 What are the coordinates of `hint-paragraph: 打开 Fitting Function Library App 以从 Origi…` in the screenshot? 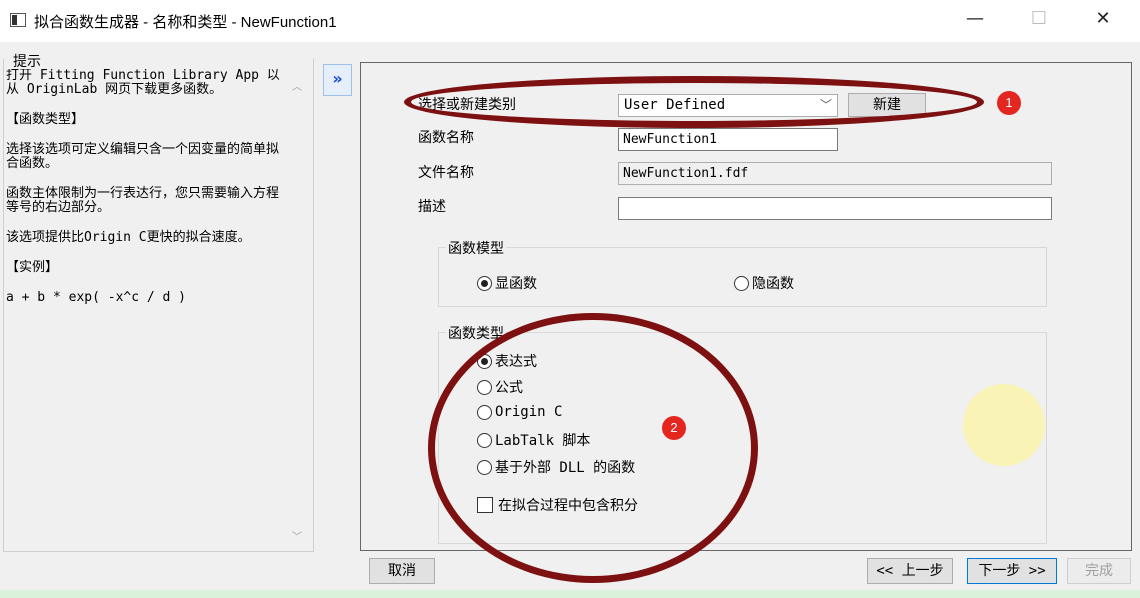 It's located at (143, 83).